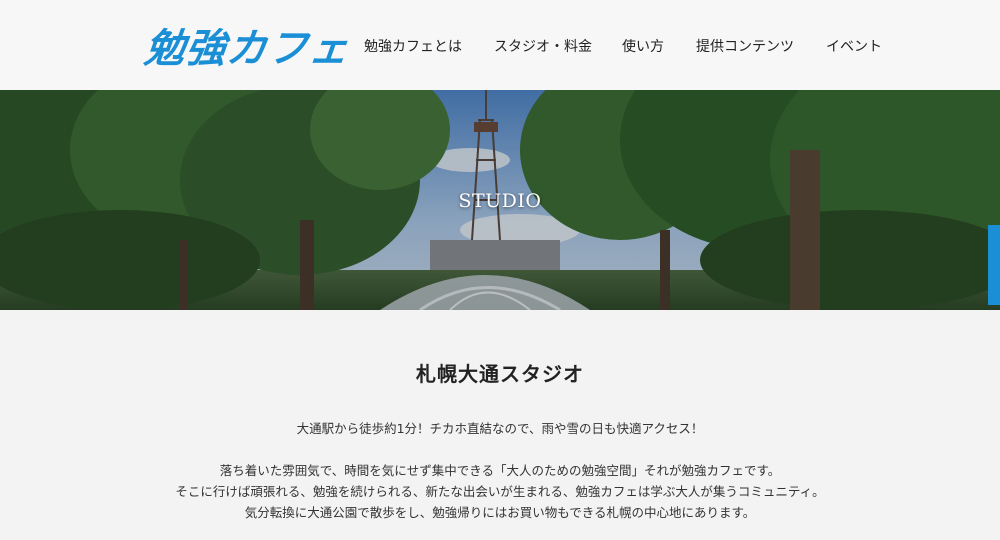  I want to click on studio-heading: 札幌大通スタジオ, so click(500, 374).